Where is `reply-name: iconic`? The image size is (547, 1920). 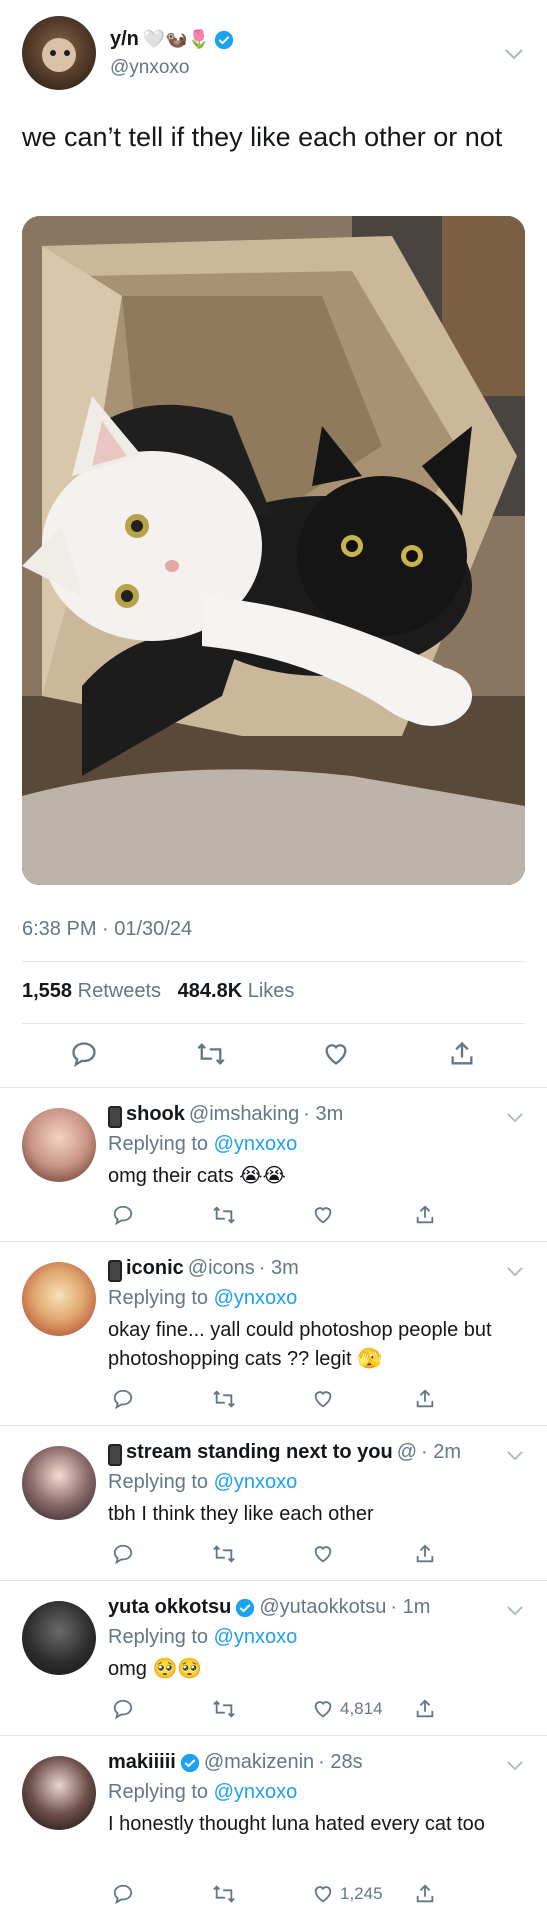
reply-name: iconic is located at coordinates (155, 1268).